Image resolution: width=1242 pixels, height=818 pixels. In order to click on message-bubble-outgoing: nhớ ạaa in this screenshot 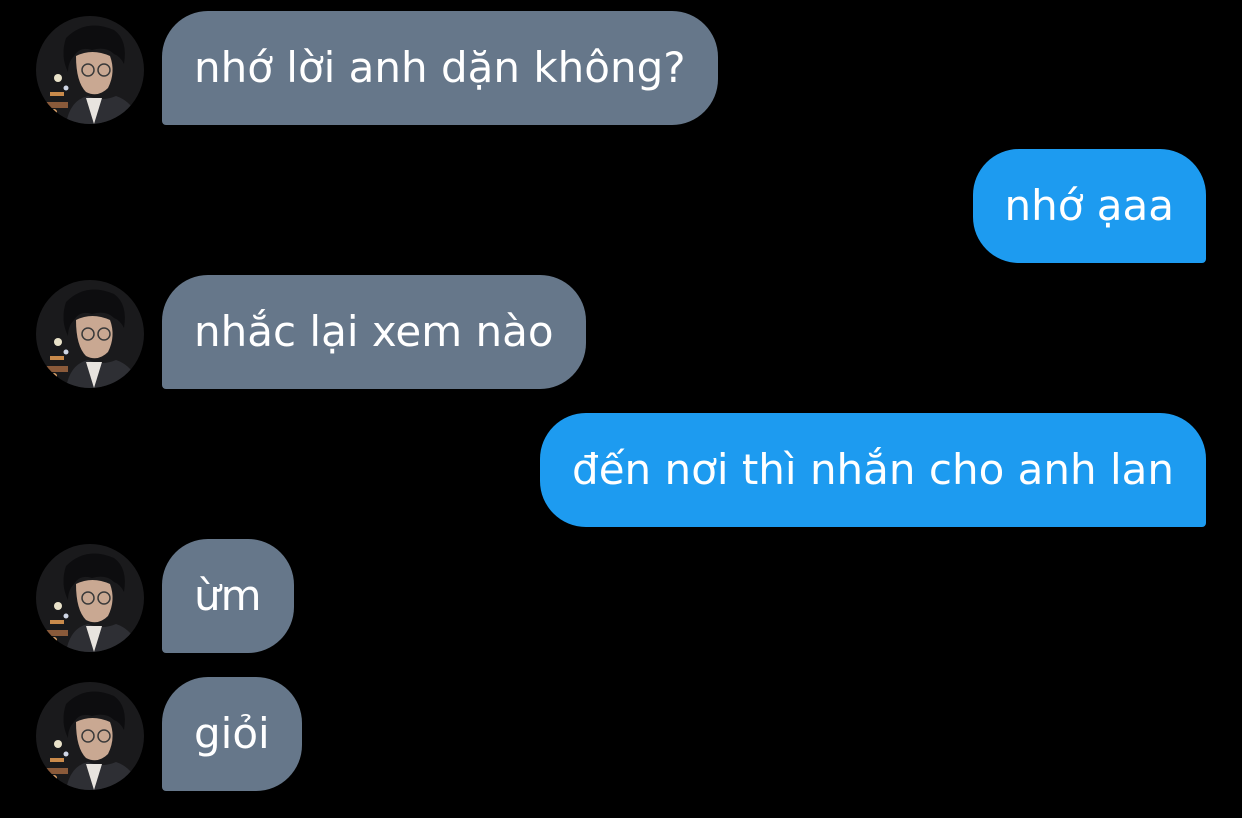, I will do `click(1089, 206)`.